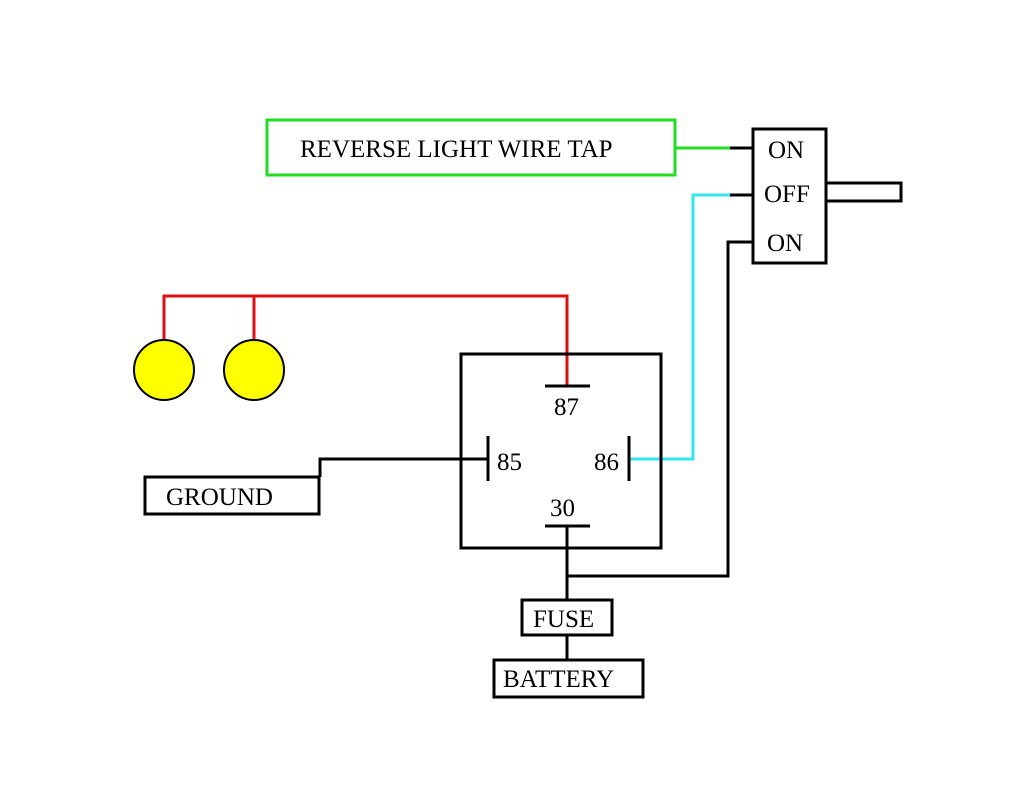 Image resolution: width=1024 pixels, height=791 pixels. I want to click on switch-to-86-wire, so click(680, 327).